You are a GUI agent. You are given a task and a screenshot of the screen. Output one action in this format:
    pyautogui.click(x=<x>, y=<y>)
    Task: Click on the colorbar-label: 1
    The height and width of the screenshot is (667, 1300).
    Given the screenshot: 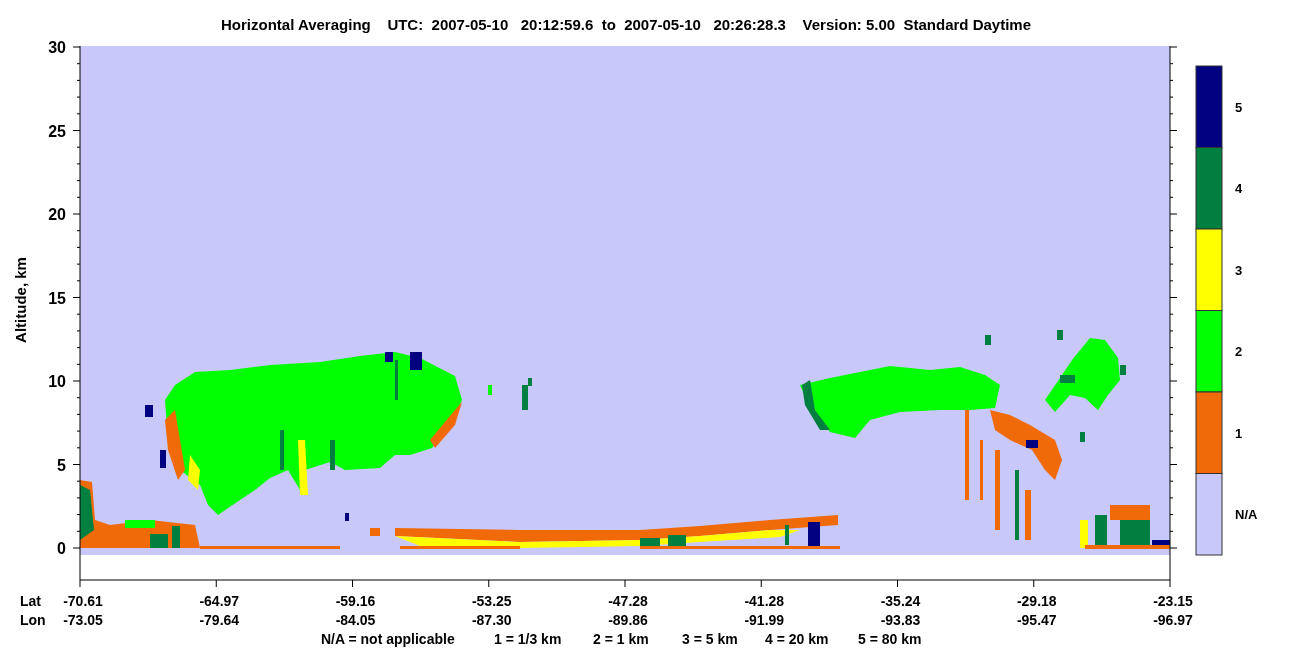 What is the action you would take?
    pyautogui.click(x=1239, y=433)
    